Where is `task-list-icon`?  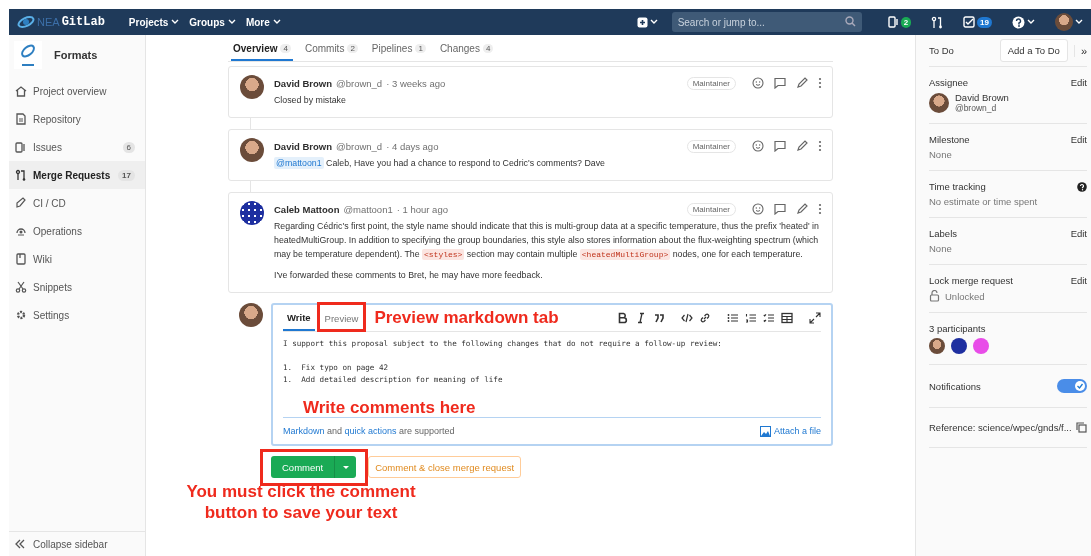 task-list-icon is located at coordinates (769, 318).